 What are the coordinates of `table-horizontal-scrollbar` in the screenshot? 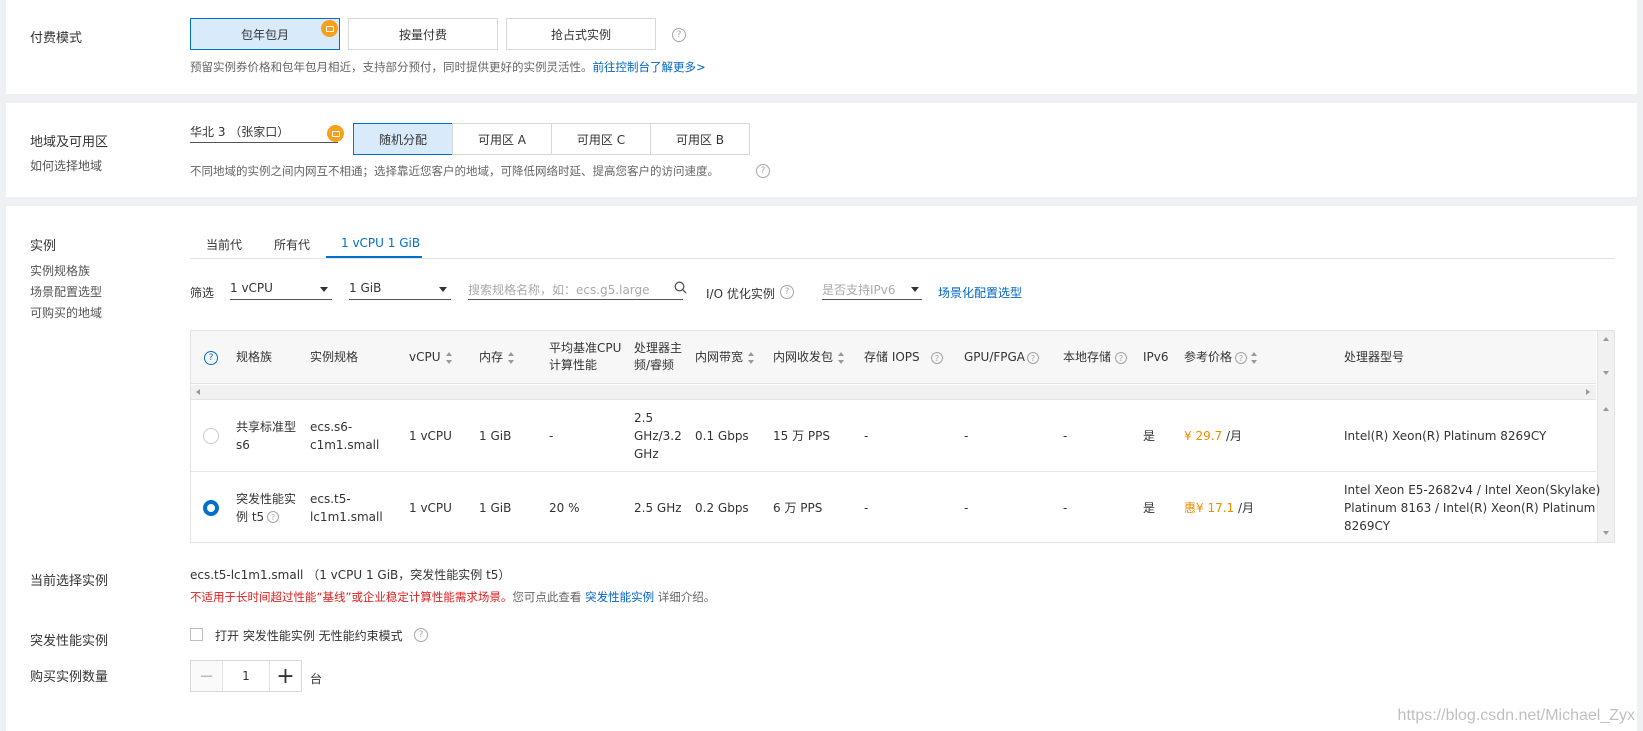 It's located at (893, 392).